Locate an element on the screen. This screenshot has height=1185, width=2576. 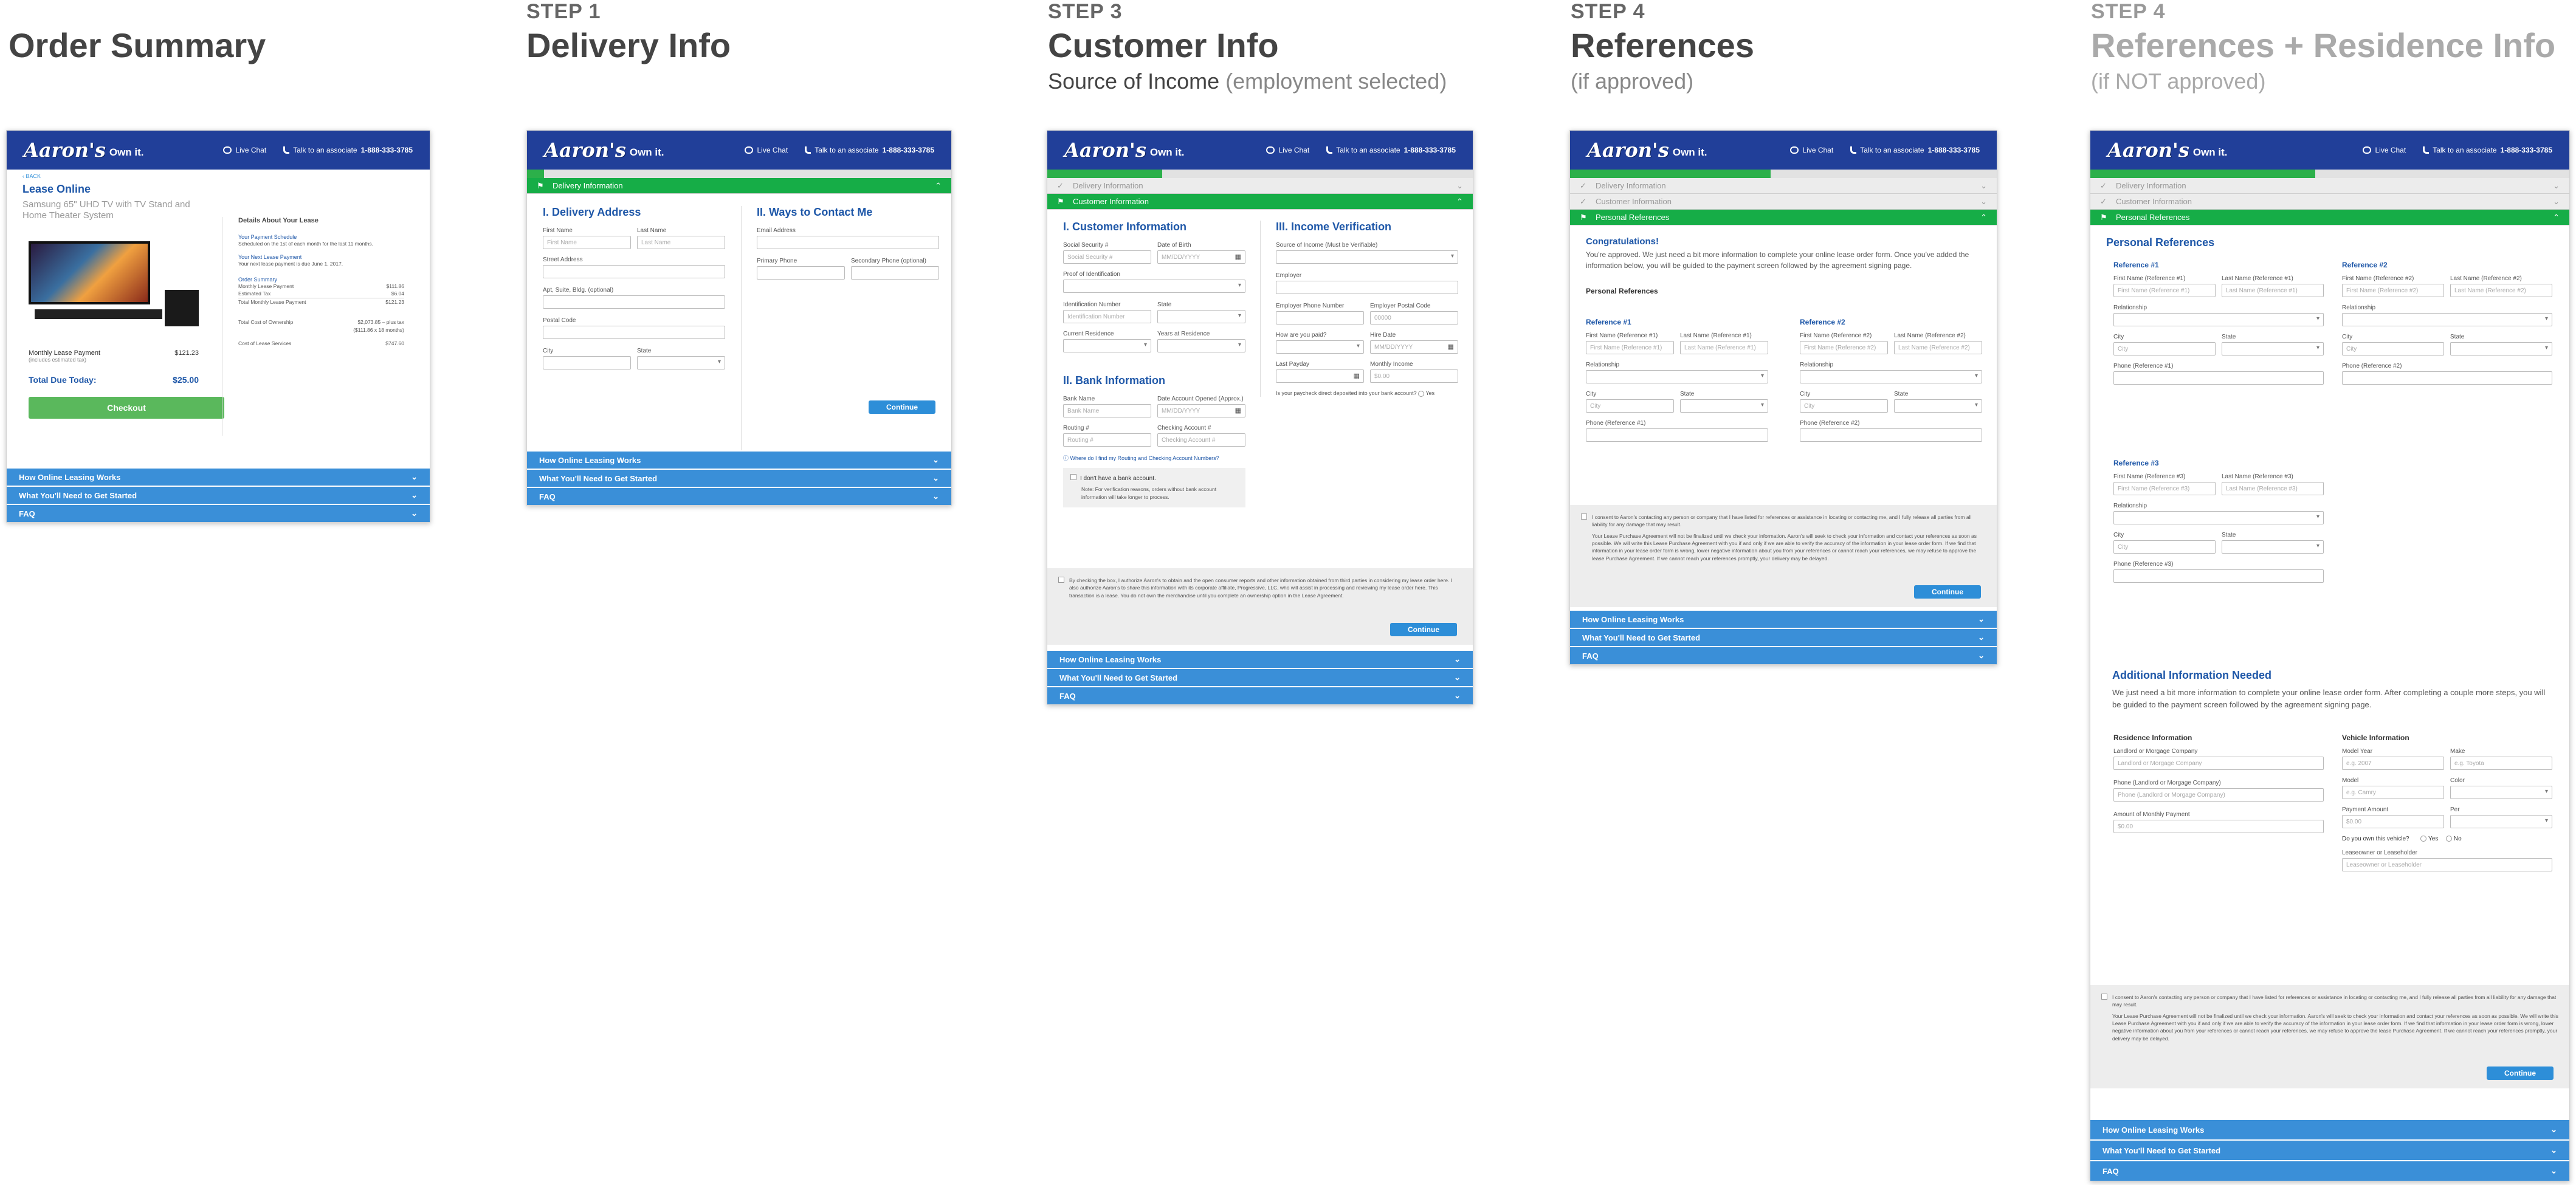
no-bank-checkbox is located at coordinates (1073, 477).